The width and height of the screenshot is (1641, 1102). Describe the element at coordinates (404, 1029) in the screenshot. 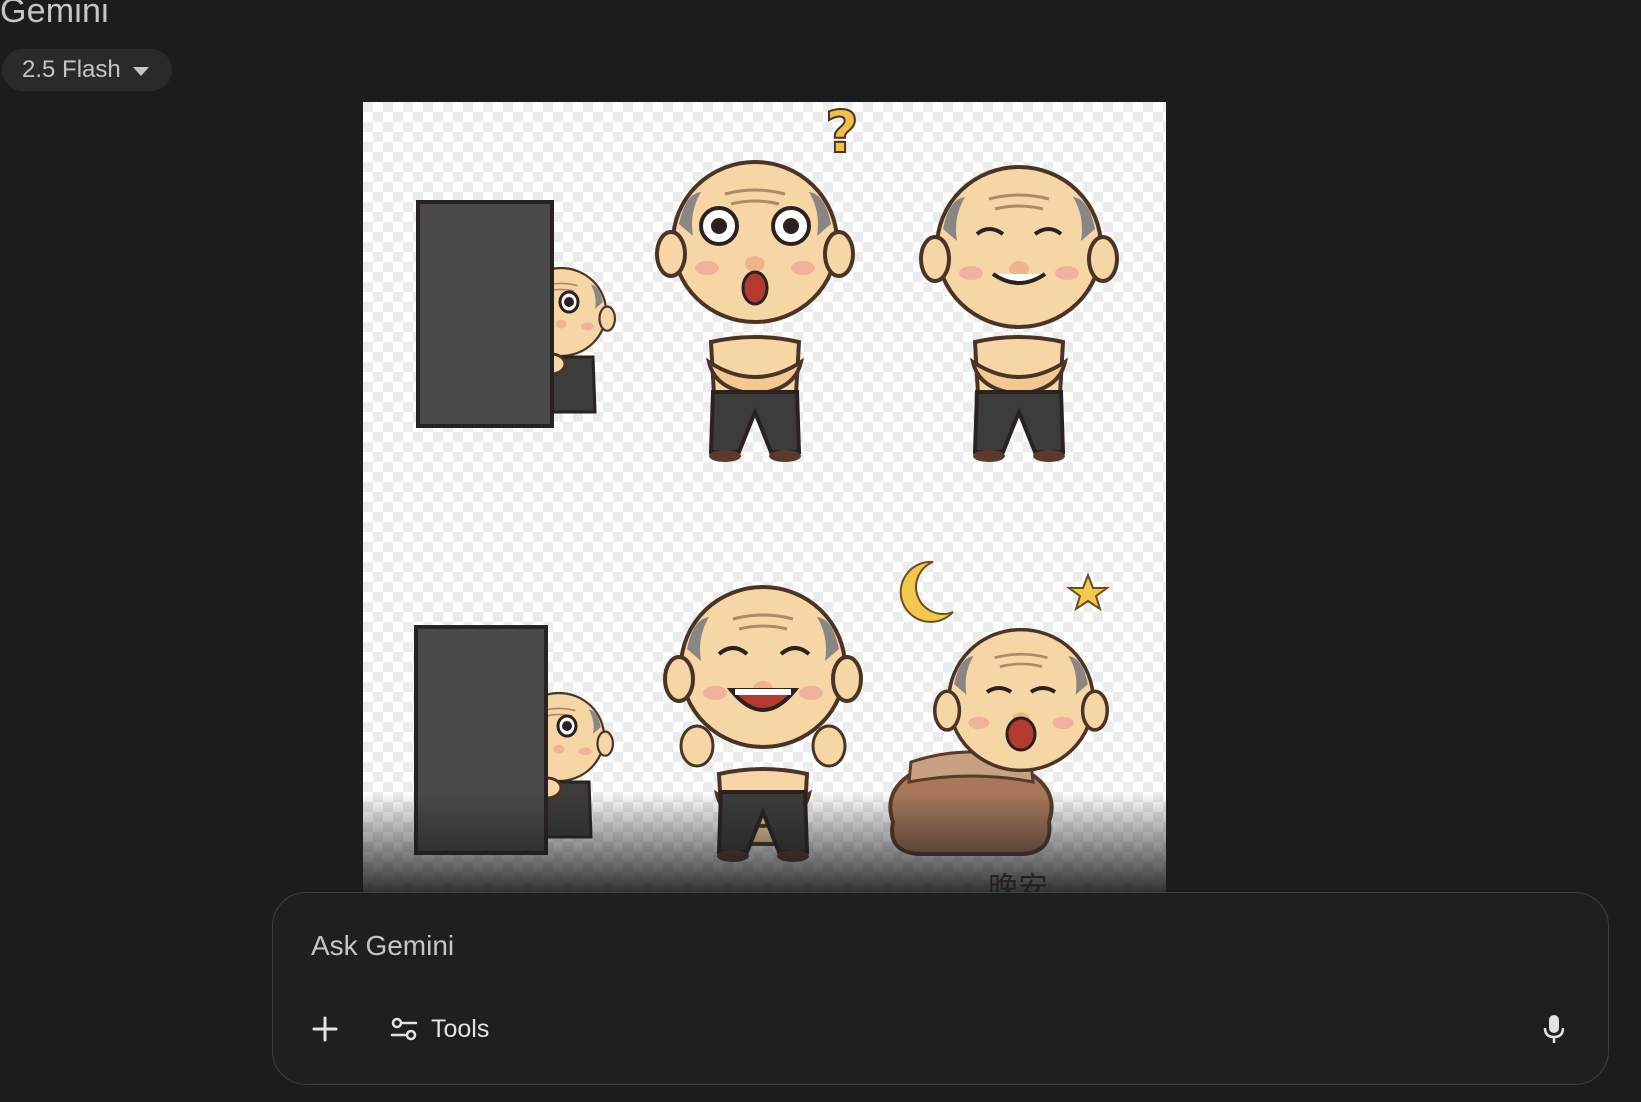

I see `tune-icon` at that location.